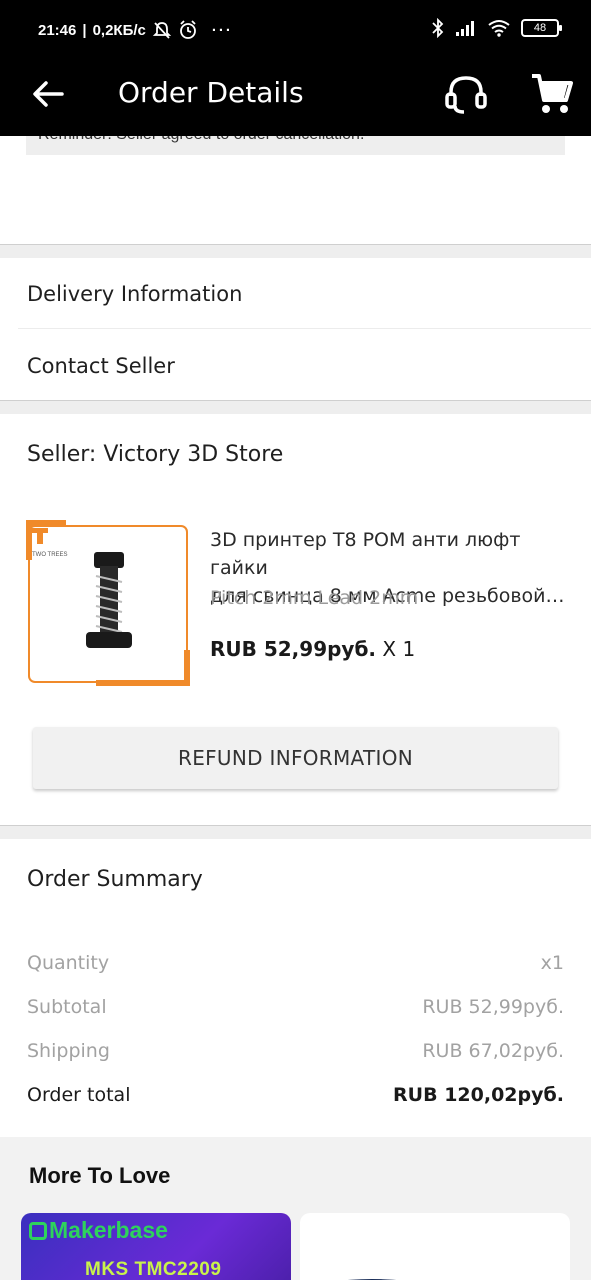 The image size is (591, 1280). What do you see at coordinates (155, 454) in the screenshot?
I see `seller-name: Seller: Victory 3D Store` at bounding box center [155, 454].